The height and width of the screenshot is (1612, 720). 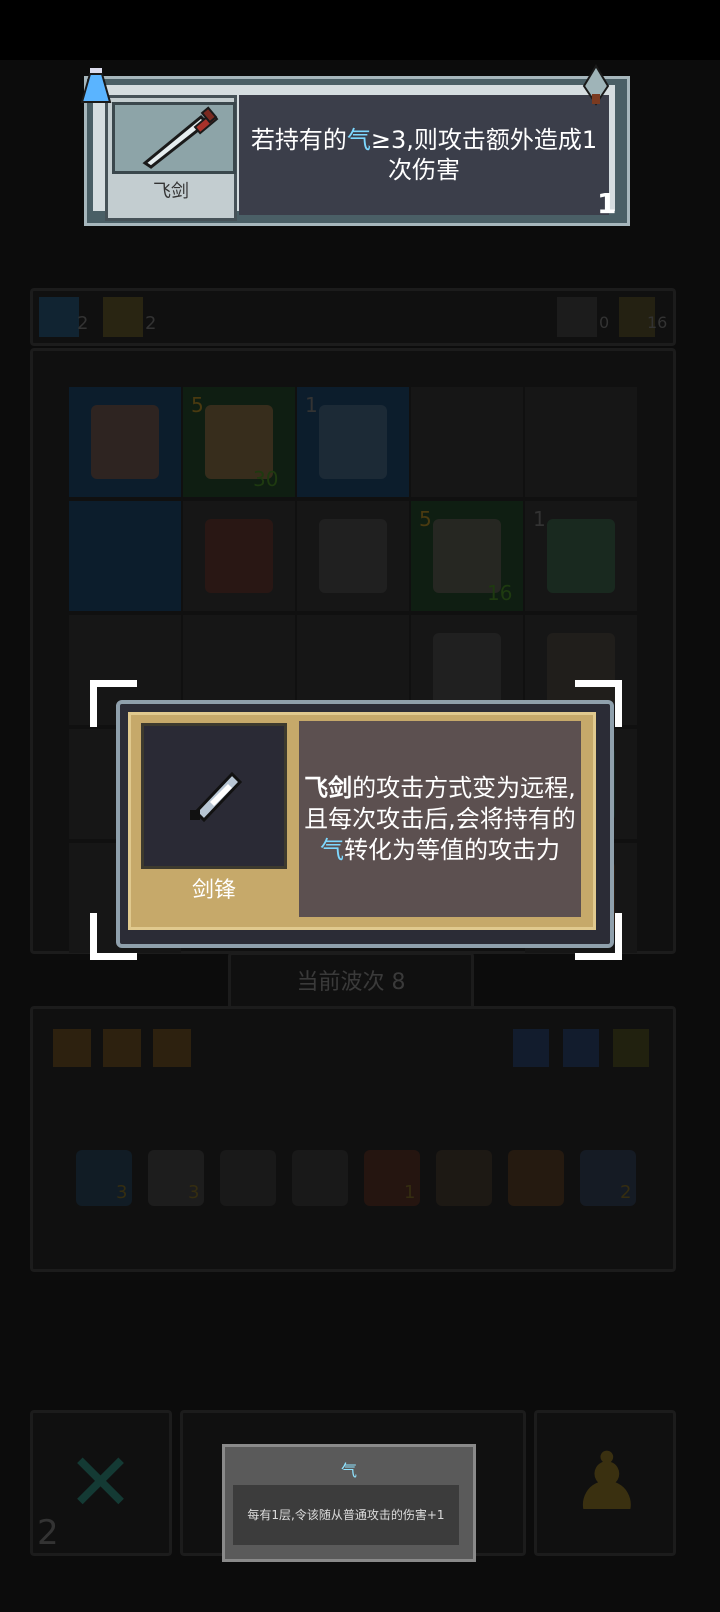 I want to click on close-icon: ✕, so click(x=101, y=1482).